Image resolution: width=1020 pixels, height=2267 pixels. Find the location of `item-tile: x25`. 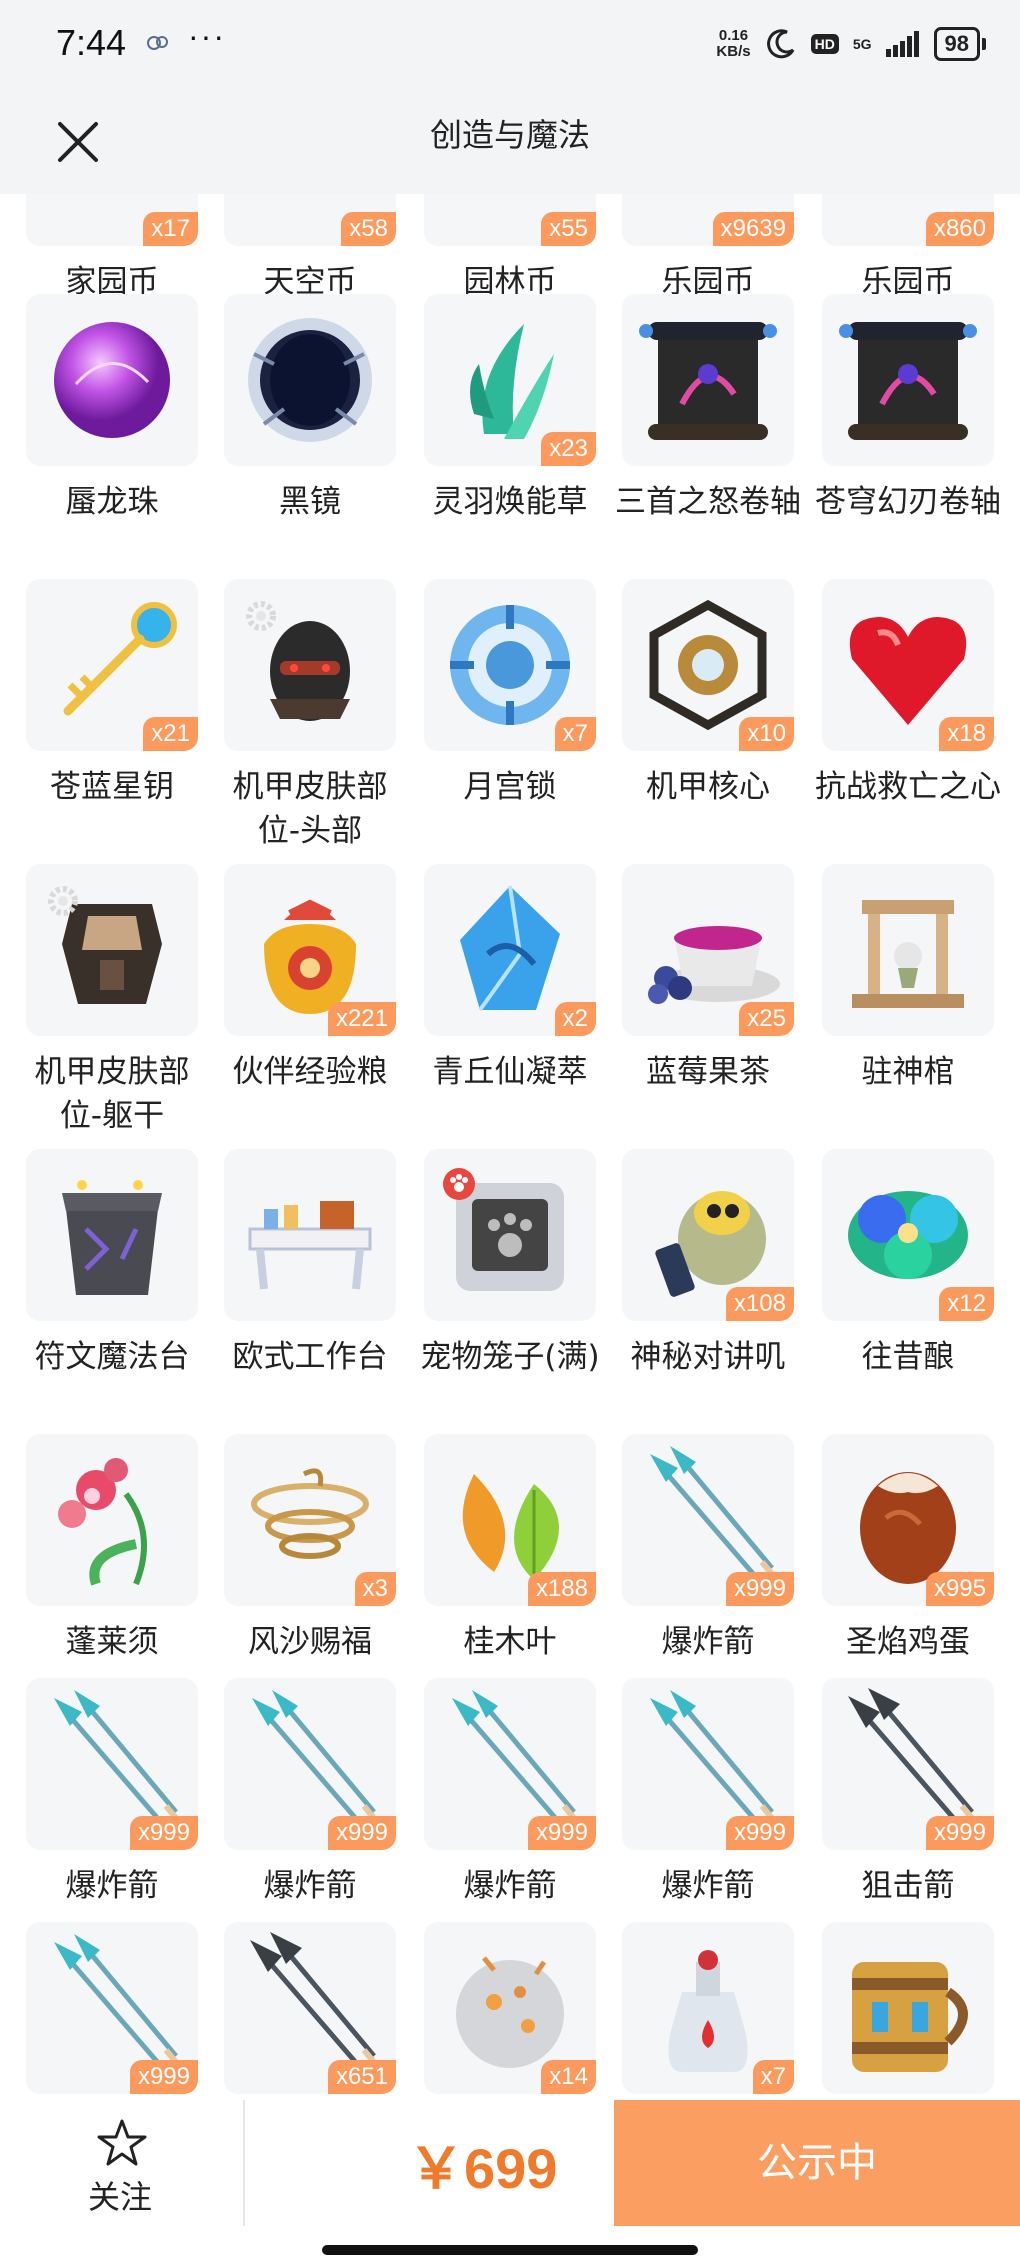

item-tile: x25 is located at coordinates (708, 950).